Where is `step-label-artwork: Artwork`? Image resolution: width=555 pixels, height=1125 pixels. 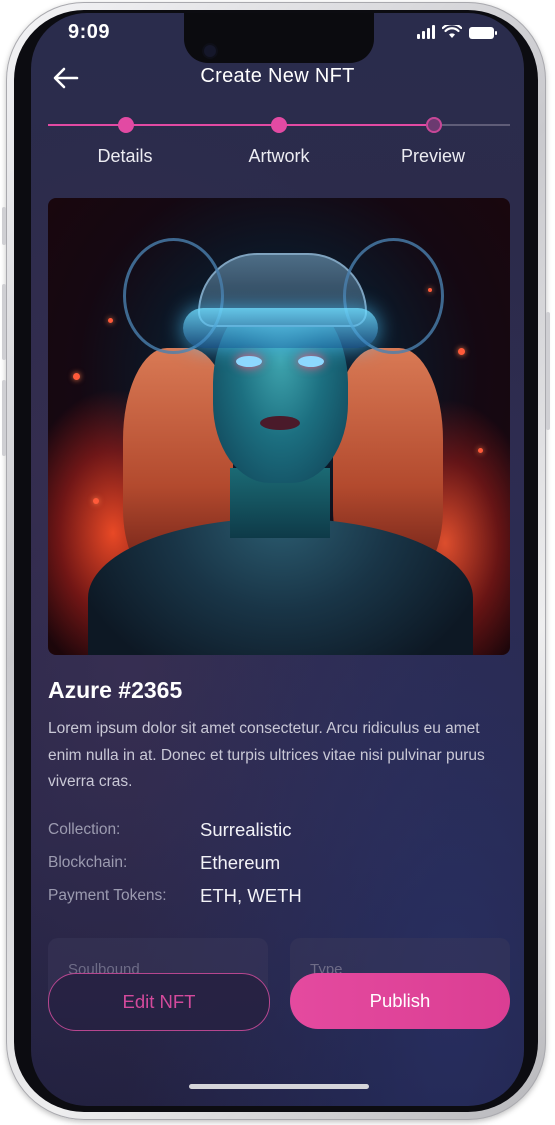 step-label-artwork: Artwork is located at coordinates (278, 156).